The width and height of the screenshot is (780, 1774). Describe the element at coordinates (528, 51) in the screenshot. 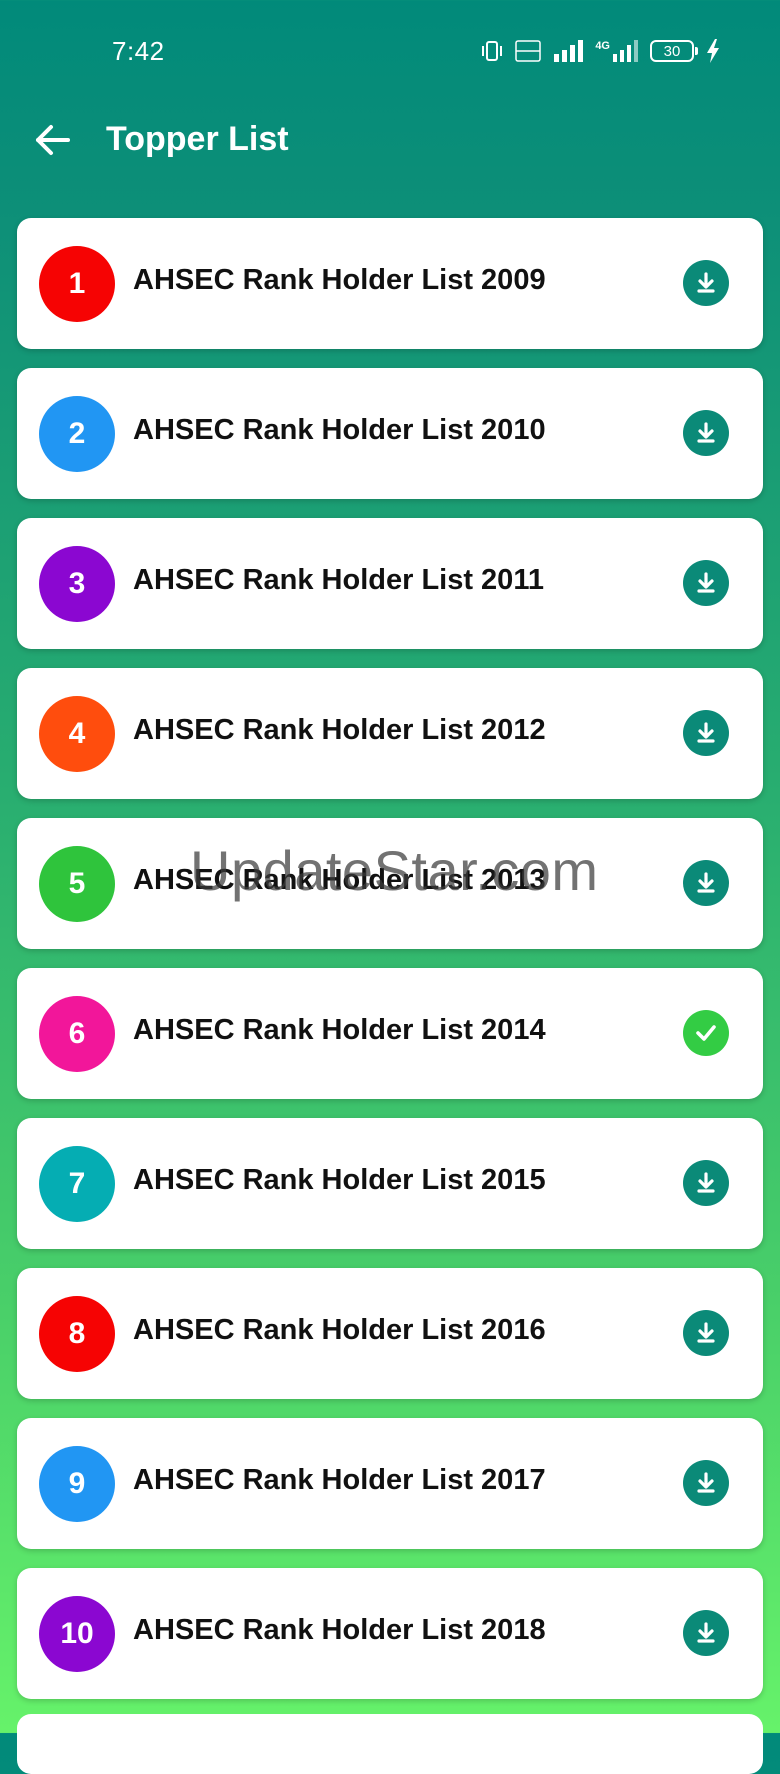

I see `volte-icon` at that location.